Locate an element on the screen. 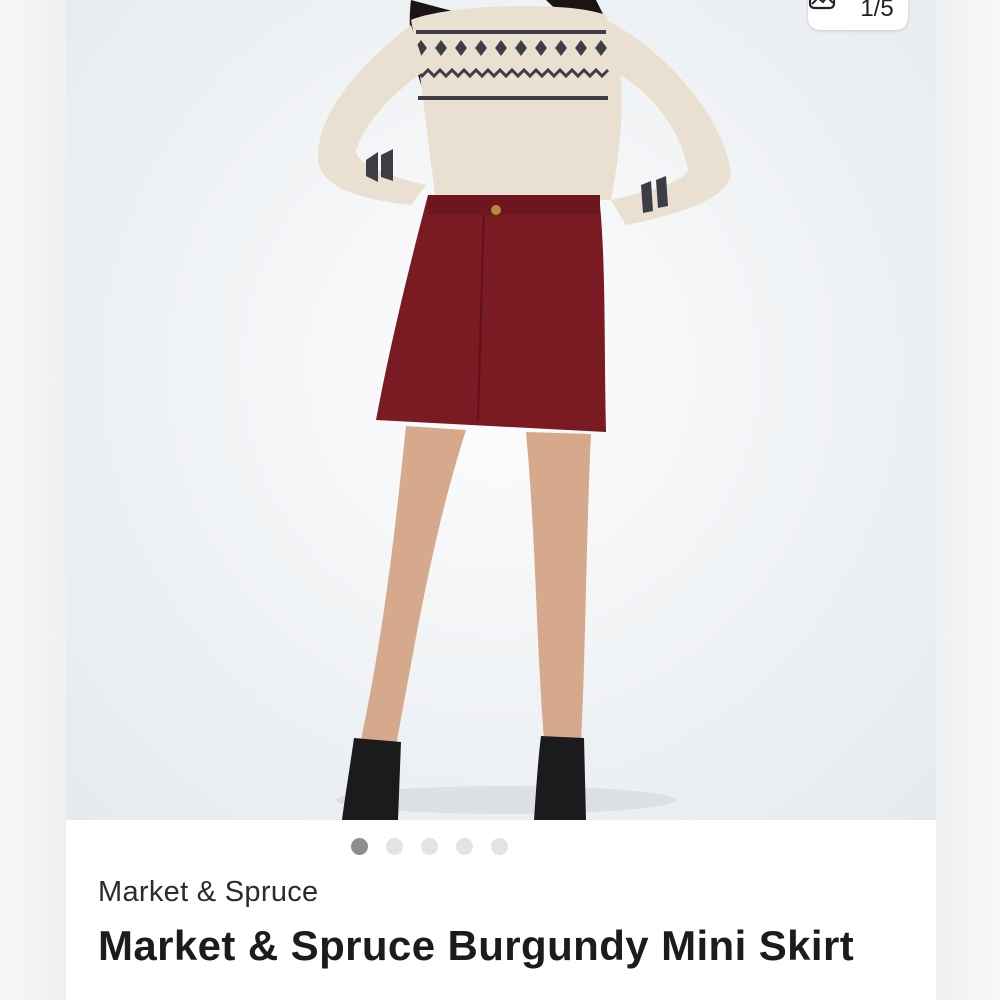 The width and height of the screenshot is (1000, 1000). product-title: Market & Spruce Burgundy Mini Skirt is located at coordinates (476, 945).